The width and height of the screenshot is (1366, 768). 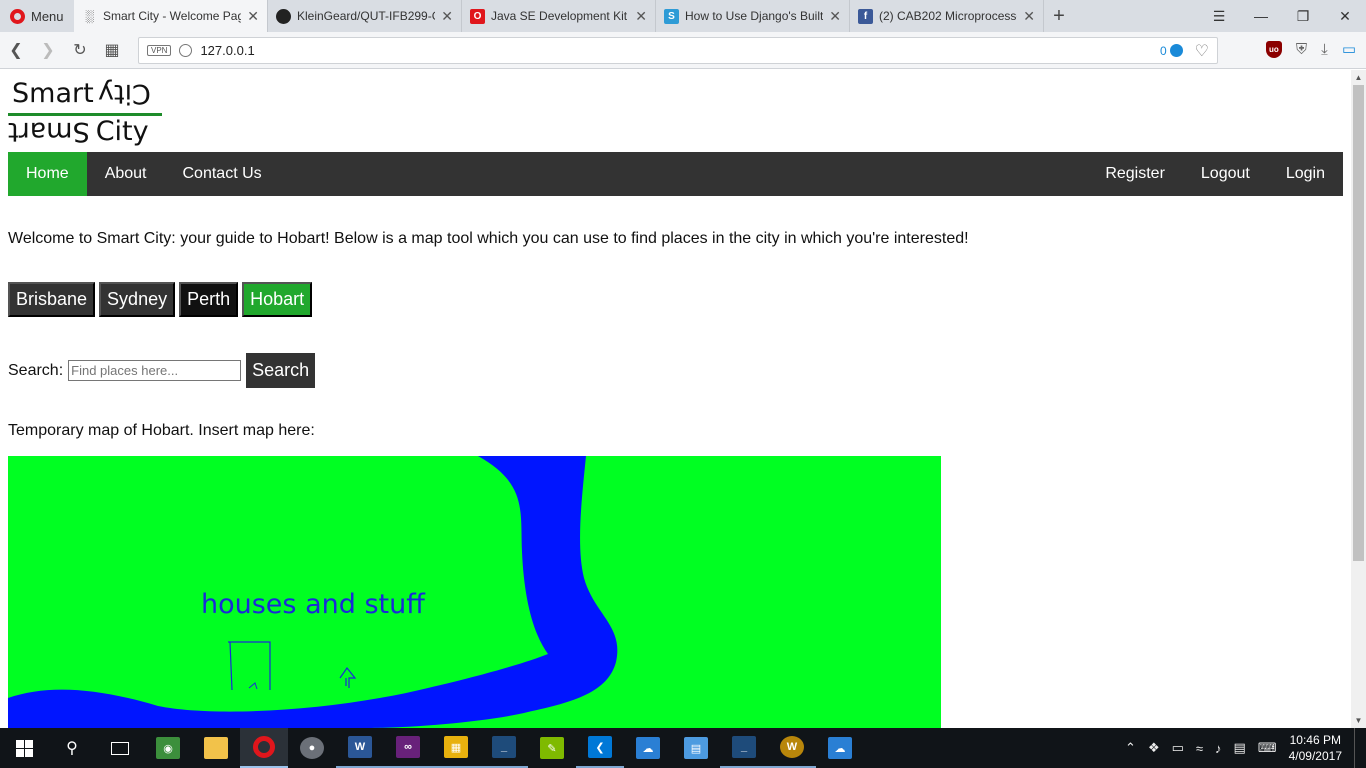 What do you see at coordinates (1202, 51) in the screenshot?
I see `heart-icon: ♡` at bounding box center [1202, 51].